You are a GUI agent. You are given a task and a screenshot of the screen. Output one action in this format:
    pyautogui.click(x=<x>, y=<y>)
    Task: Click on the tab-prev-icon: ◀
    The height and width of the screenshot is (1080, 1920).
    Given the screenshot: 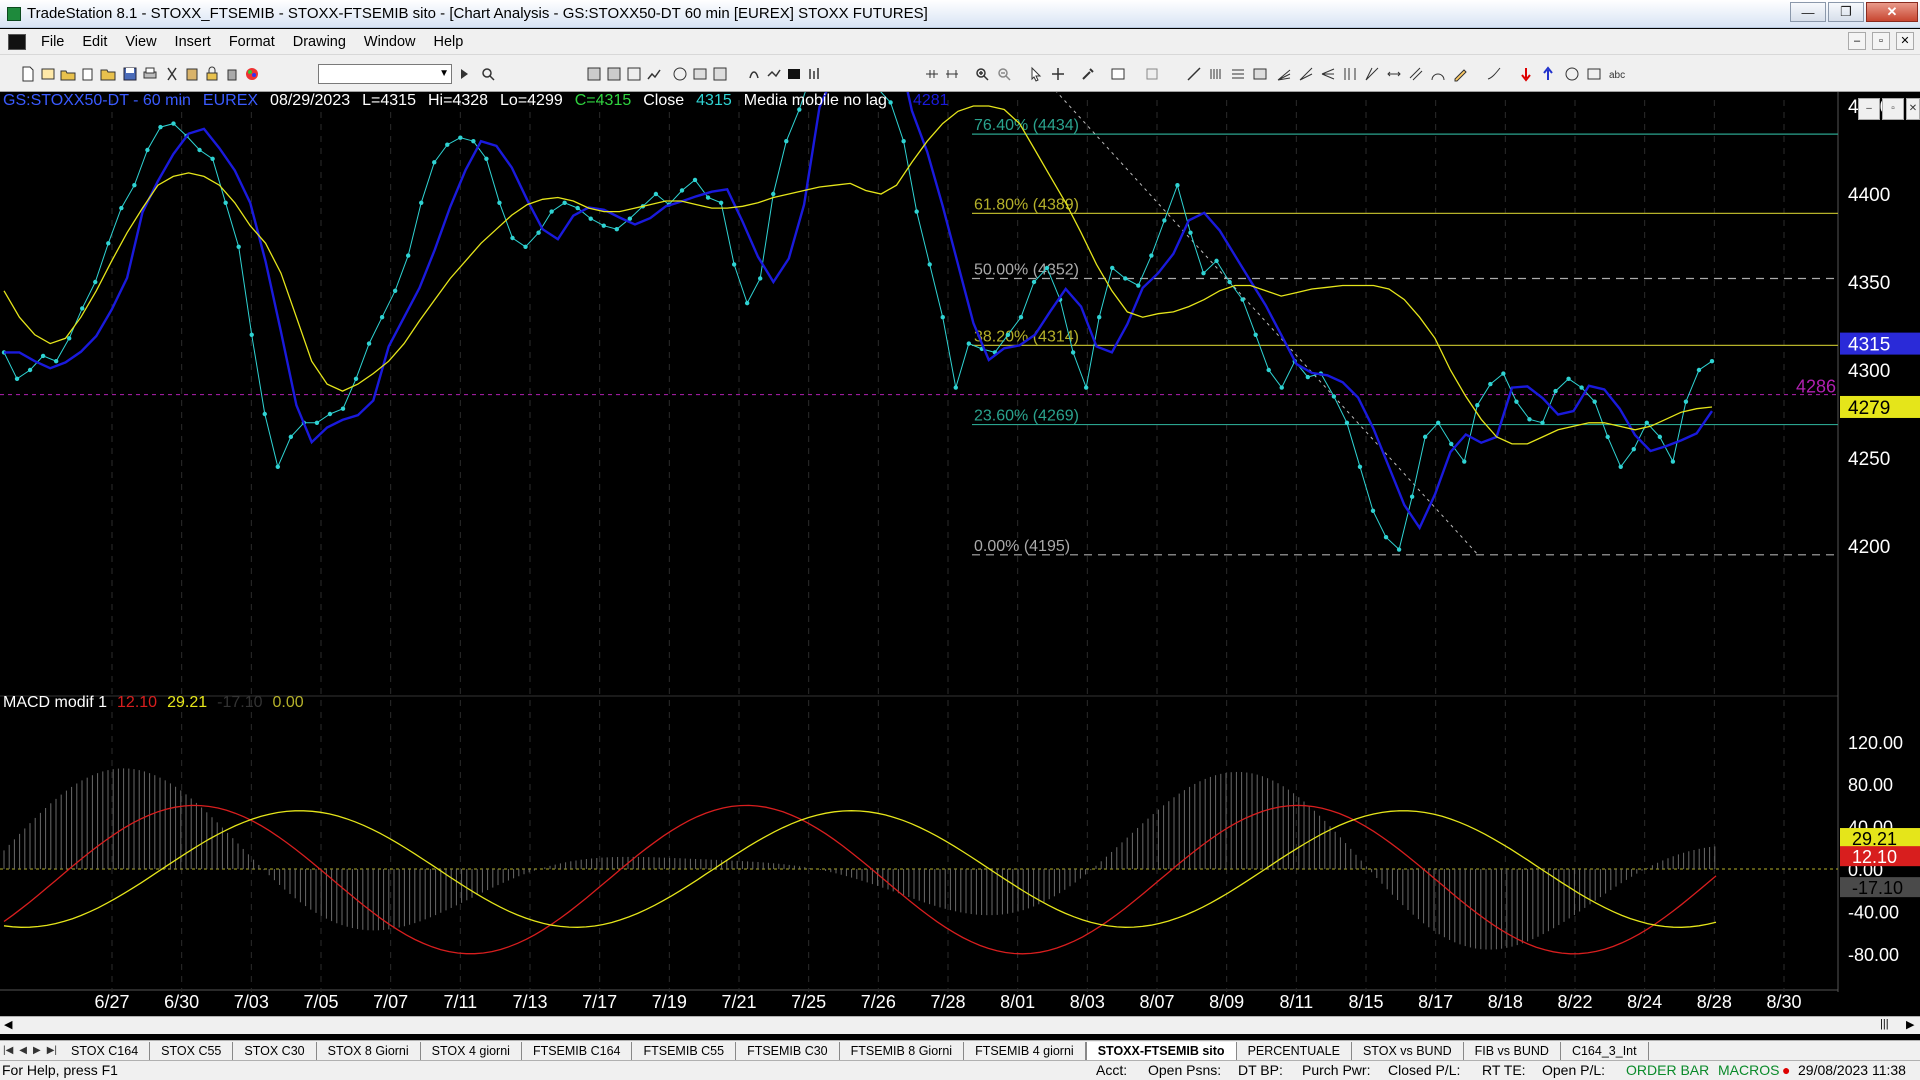 What is the action you would take?
    pyautogui.click(x=23, y=1050)
    